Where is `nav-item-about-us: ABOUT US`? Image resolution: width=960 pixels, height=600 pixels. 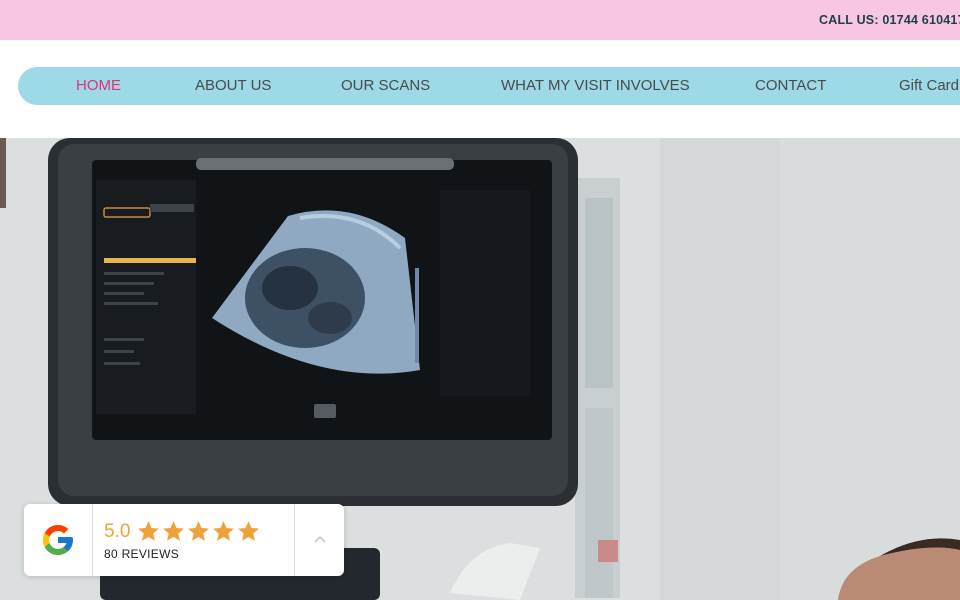
nav-item-about-us: ABOUT US is located at coordinates (233, 86).